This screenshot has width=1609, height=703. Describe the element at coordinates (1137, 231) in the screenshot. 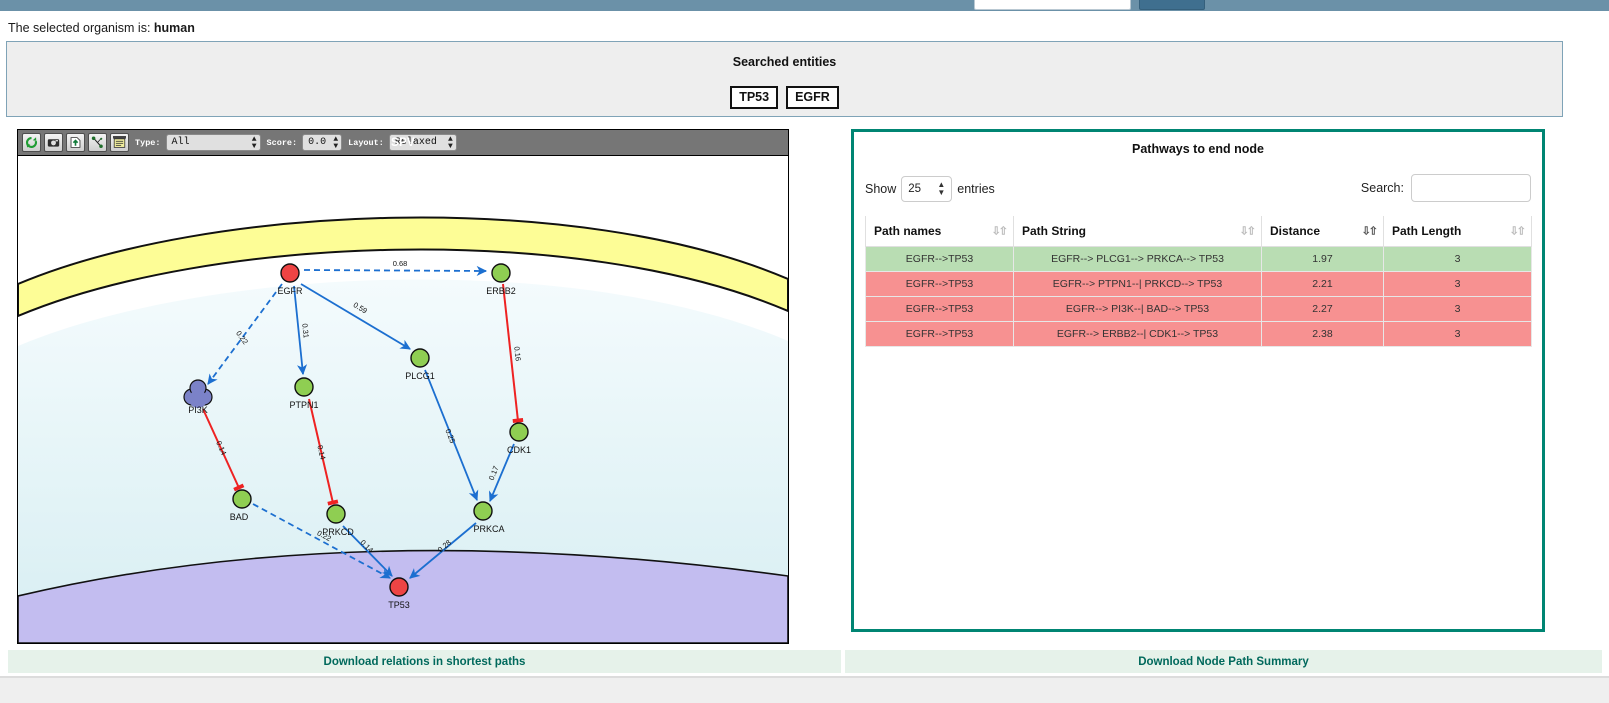

I see `column-header-path-string: Path String ⇩⇧` at that location.